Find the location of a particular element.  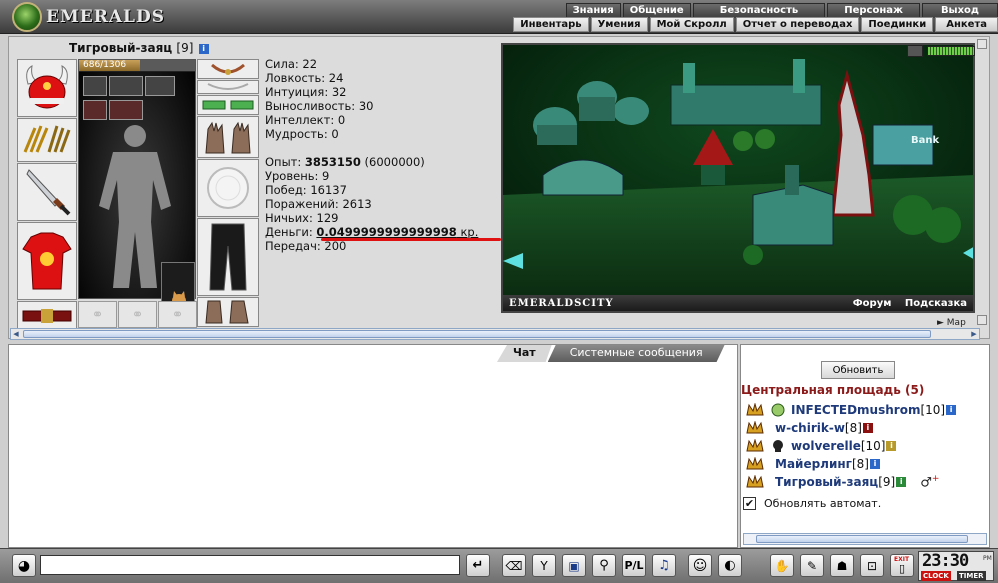

map-link: ► Map is located at coordinates (951, 323).